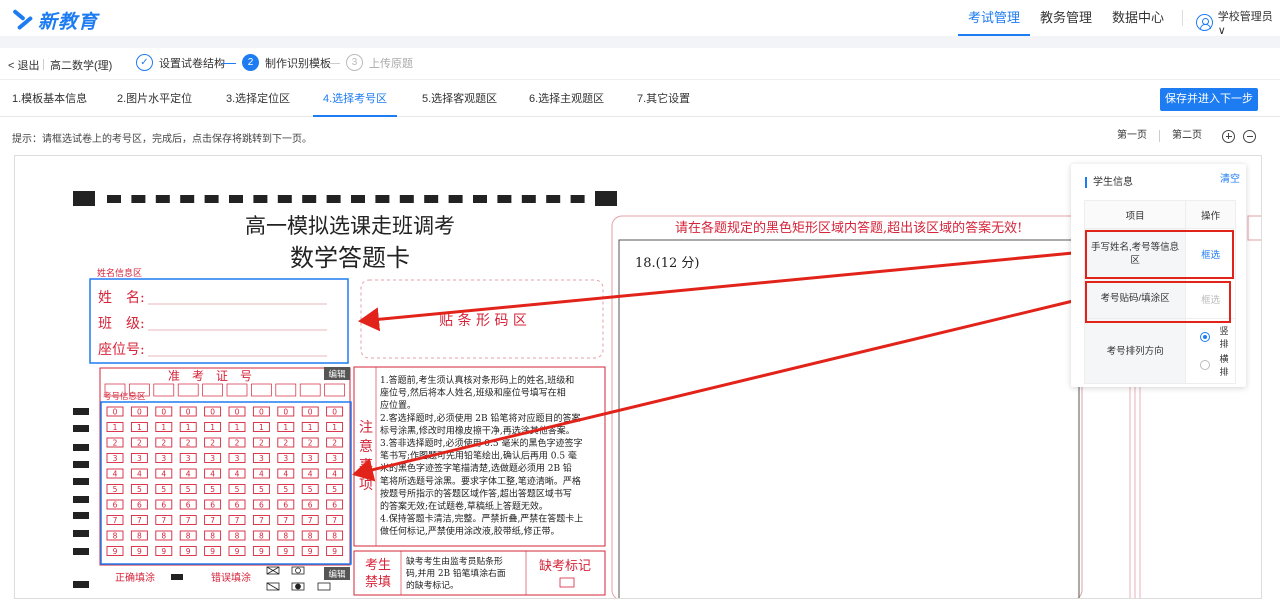  I want to click on digit-label: 2, so click(188, 443).